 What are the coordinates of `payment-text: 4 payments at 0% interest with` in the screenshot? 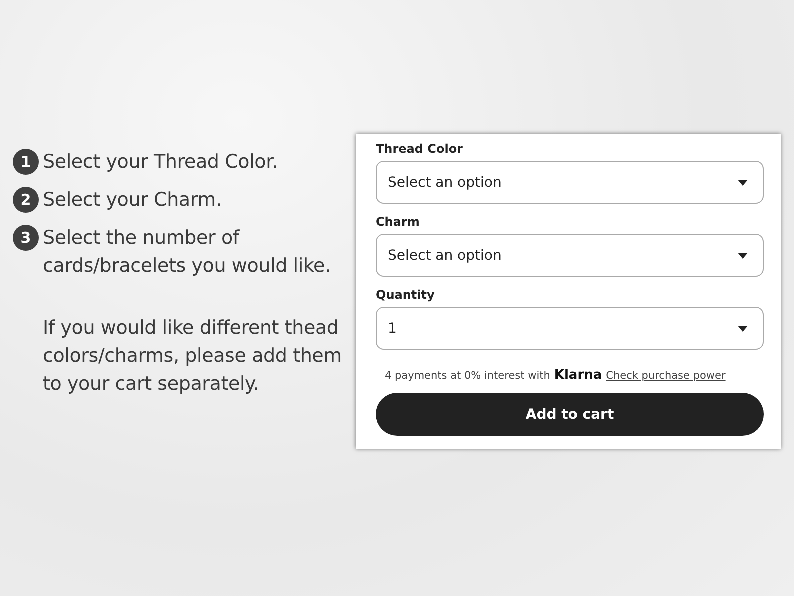 It's located at (467, 376).